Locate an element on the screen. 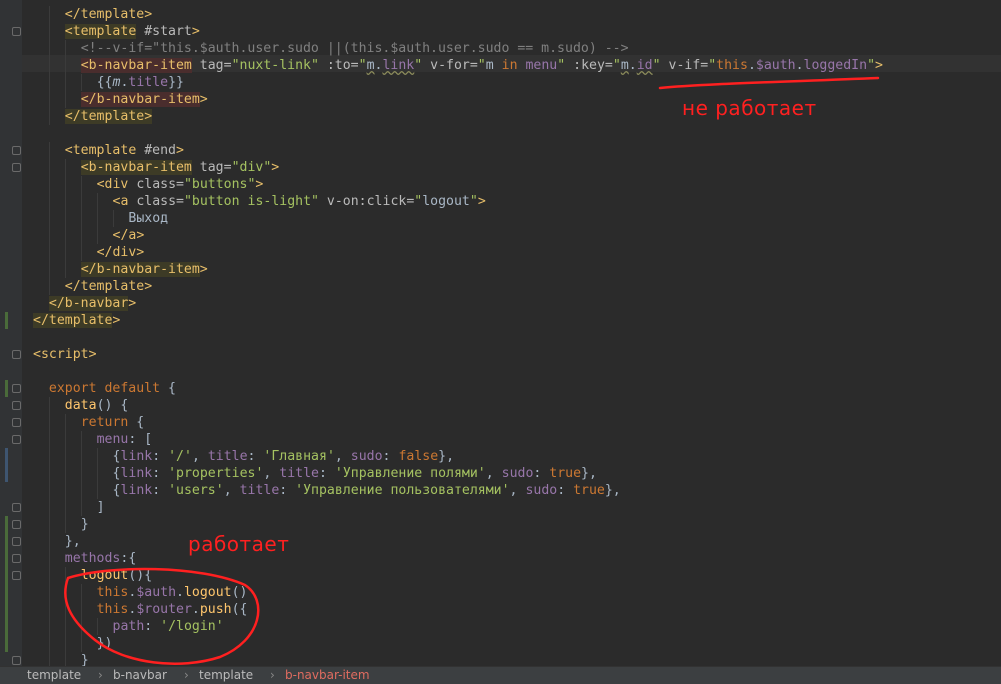 This screenshot has height=684, width=1001. code-token: $router is located at coordinates (164, 609).